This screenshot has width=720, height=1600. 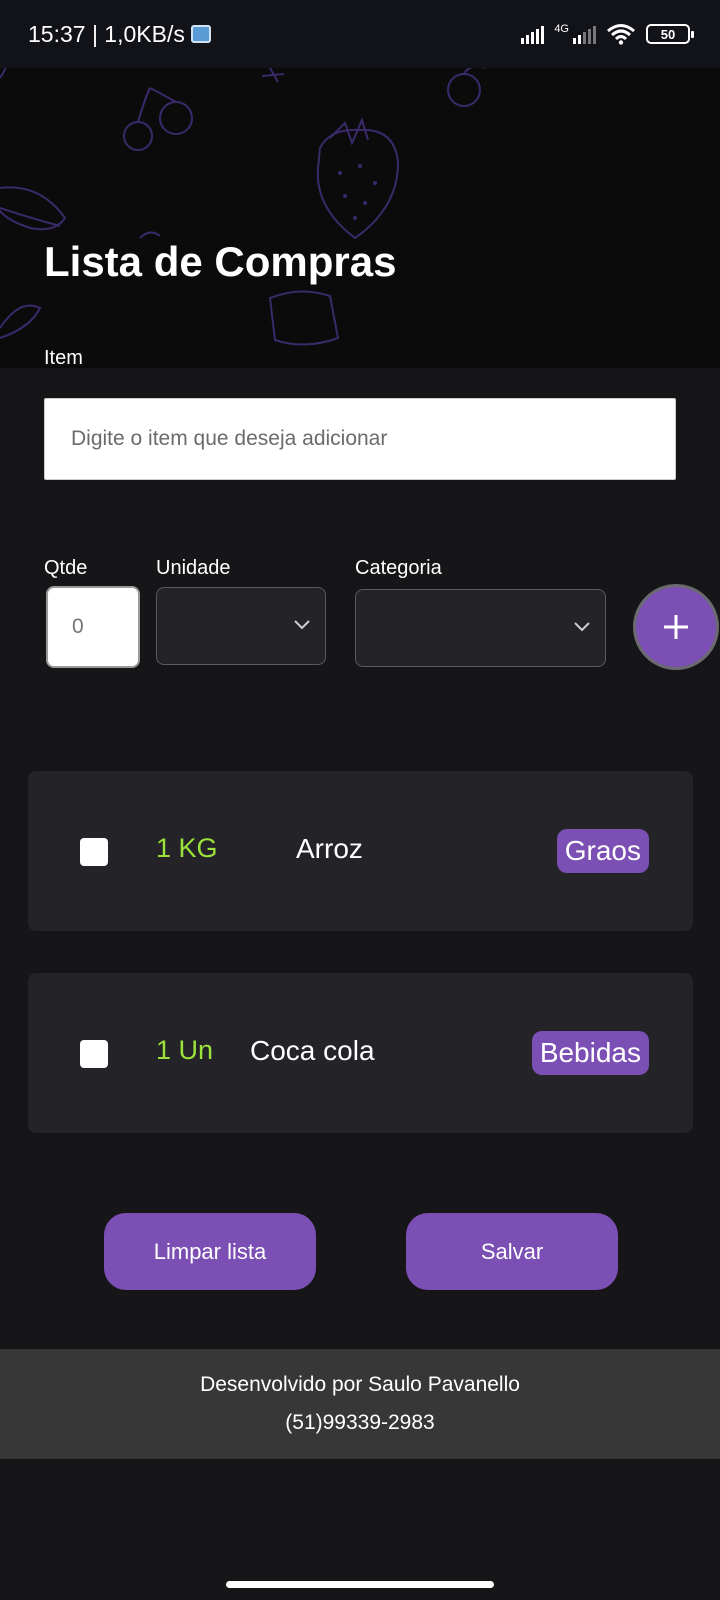 What do you see at coordinates (584, 34) in the screenshot?
I see `signal-strength-secondary-icon` at bounding box center [584, 34].